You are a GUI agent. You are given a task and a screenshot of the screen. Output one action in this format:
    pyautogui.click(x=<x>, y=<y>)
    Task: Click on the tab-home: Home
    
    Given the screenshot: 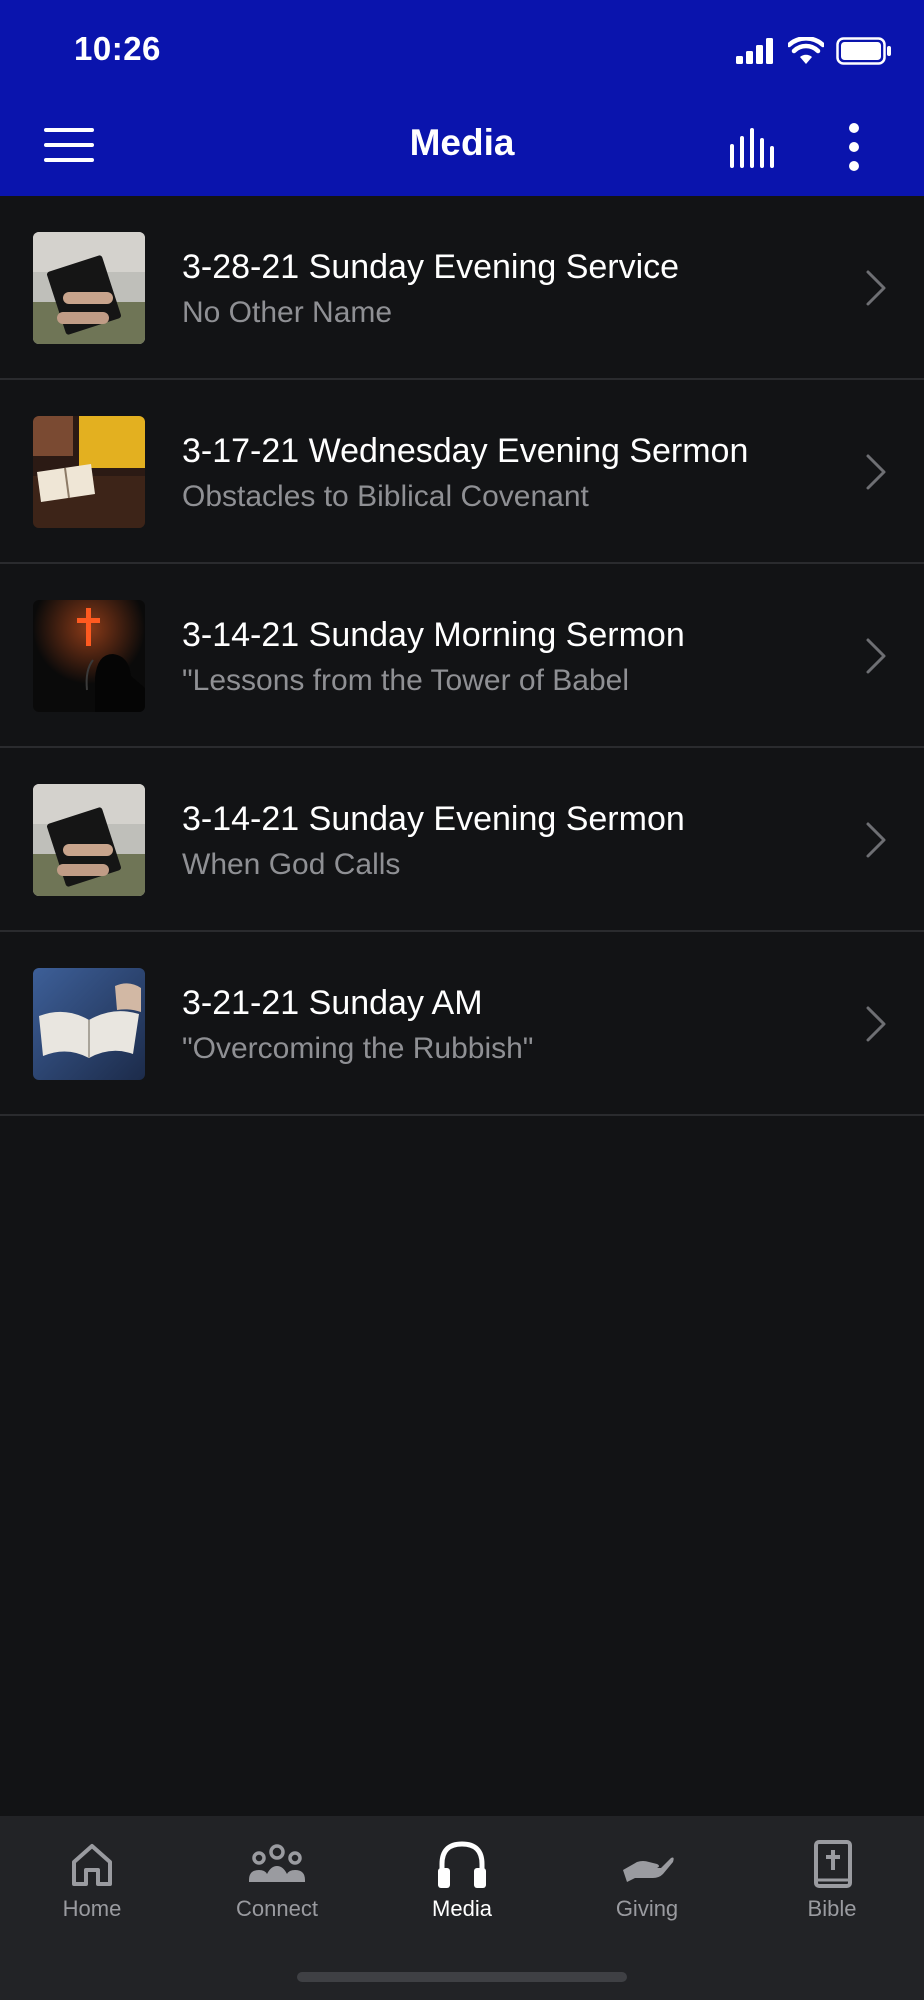 What is the action you would take?
    pyautogui.click(x=92, y=1891)
    